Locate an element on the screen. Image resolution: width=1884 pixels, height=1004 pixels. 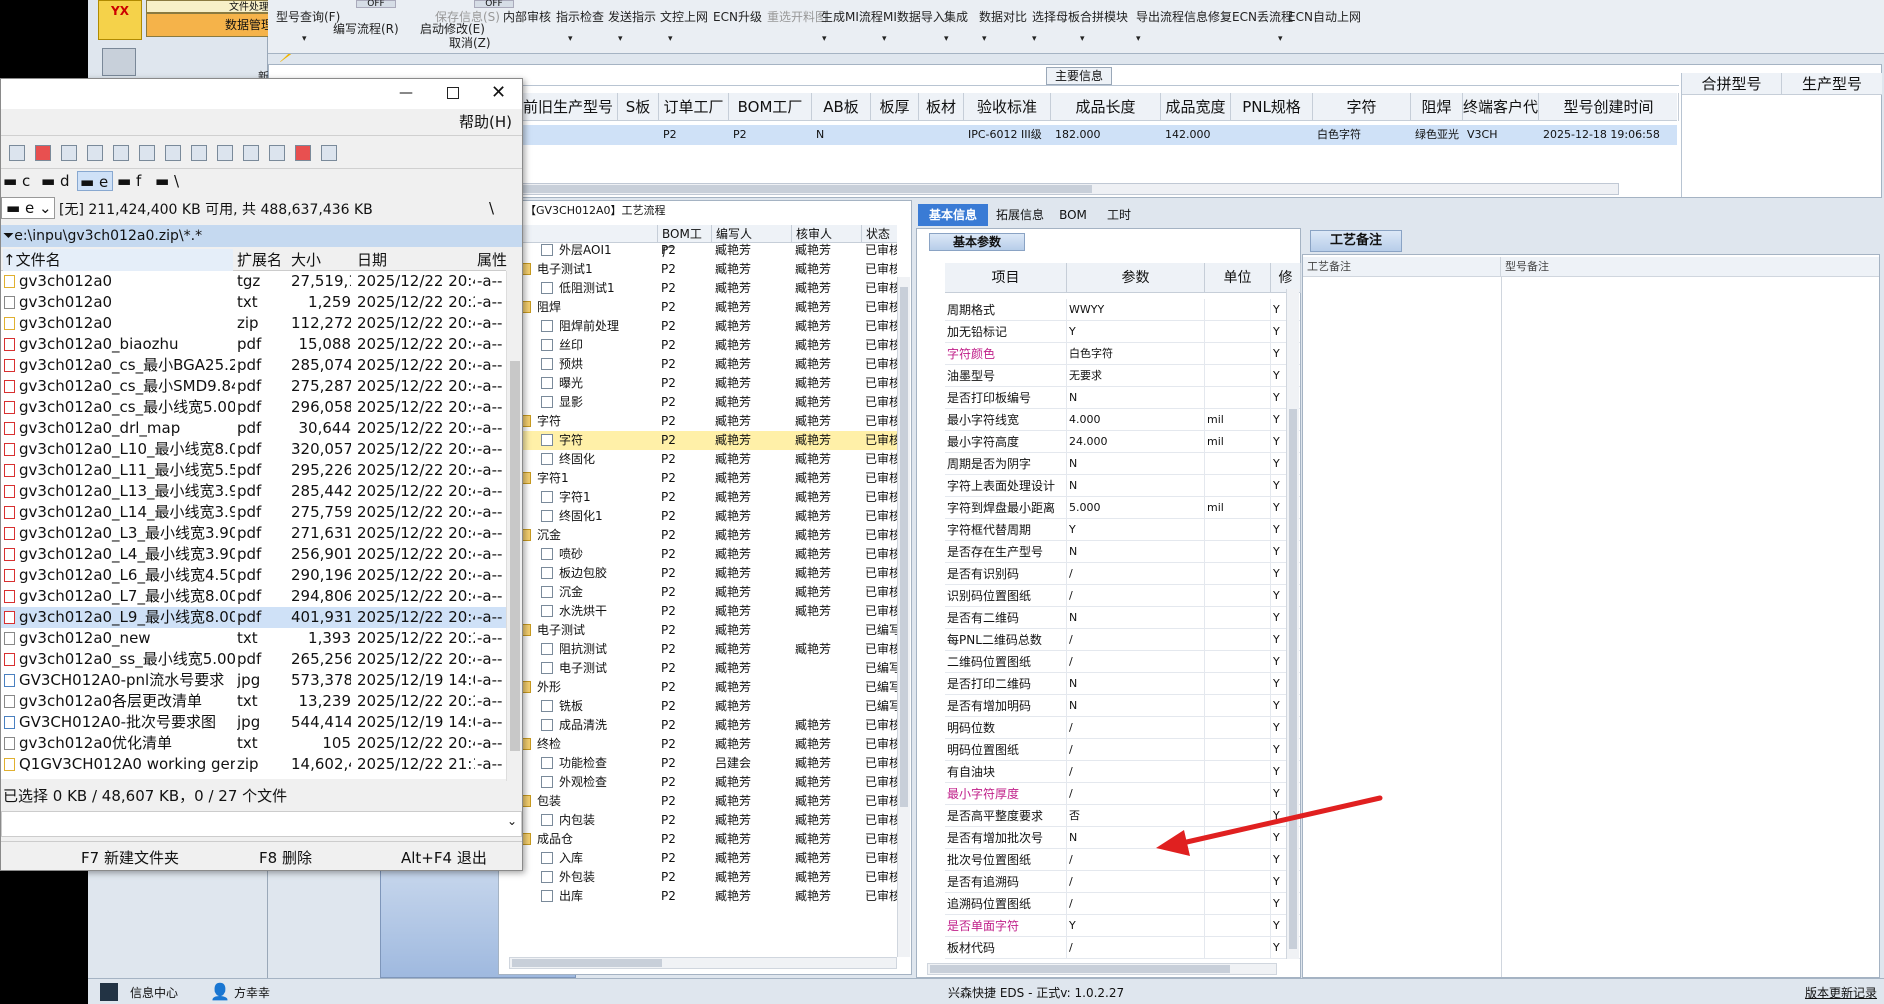
param-row: 周期格式 WWYY Y is located at coordinates (1122, 310).